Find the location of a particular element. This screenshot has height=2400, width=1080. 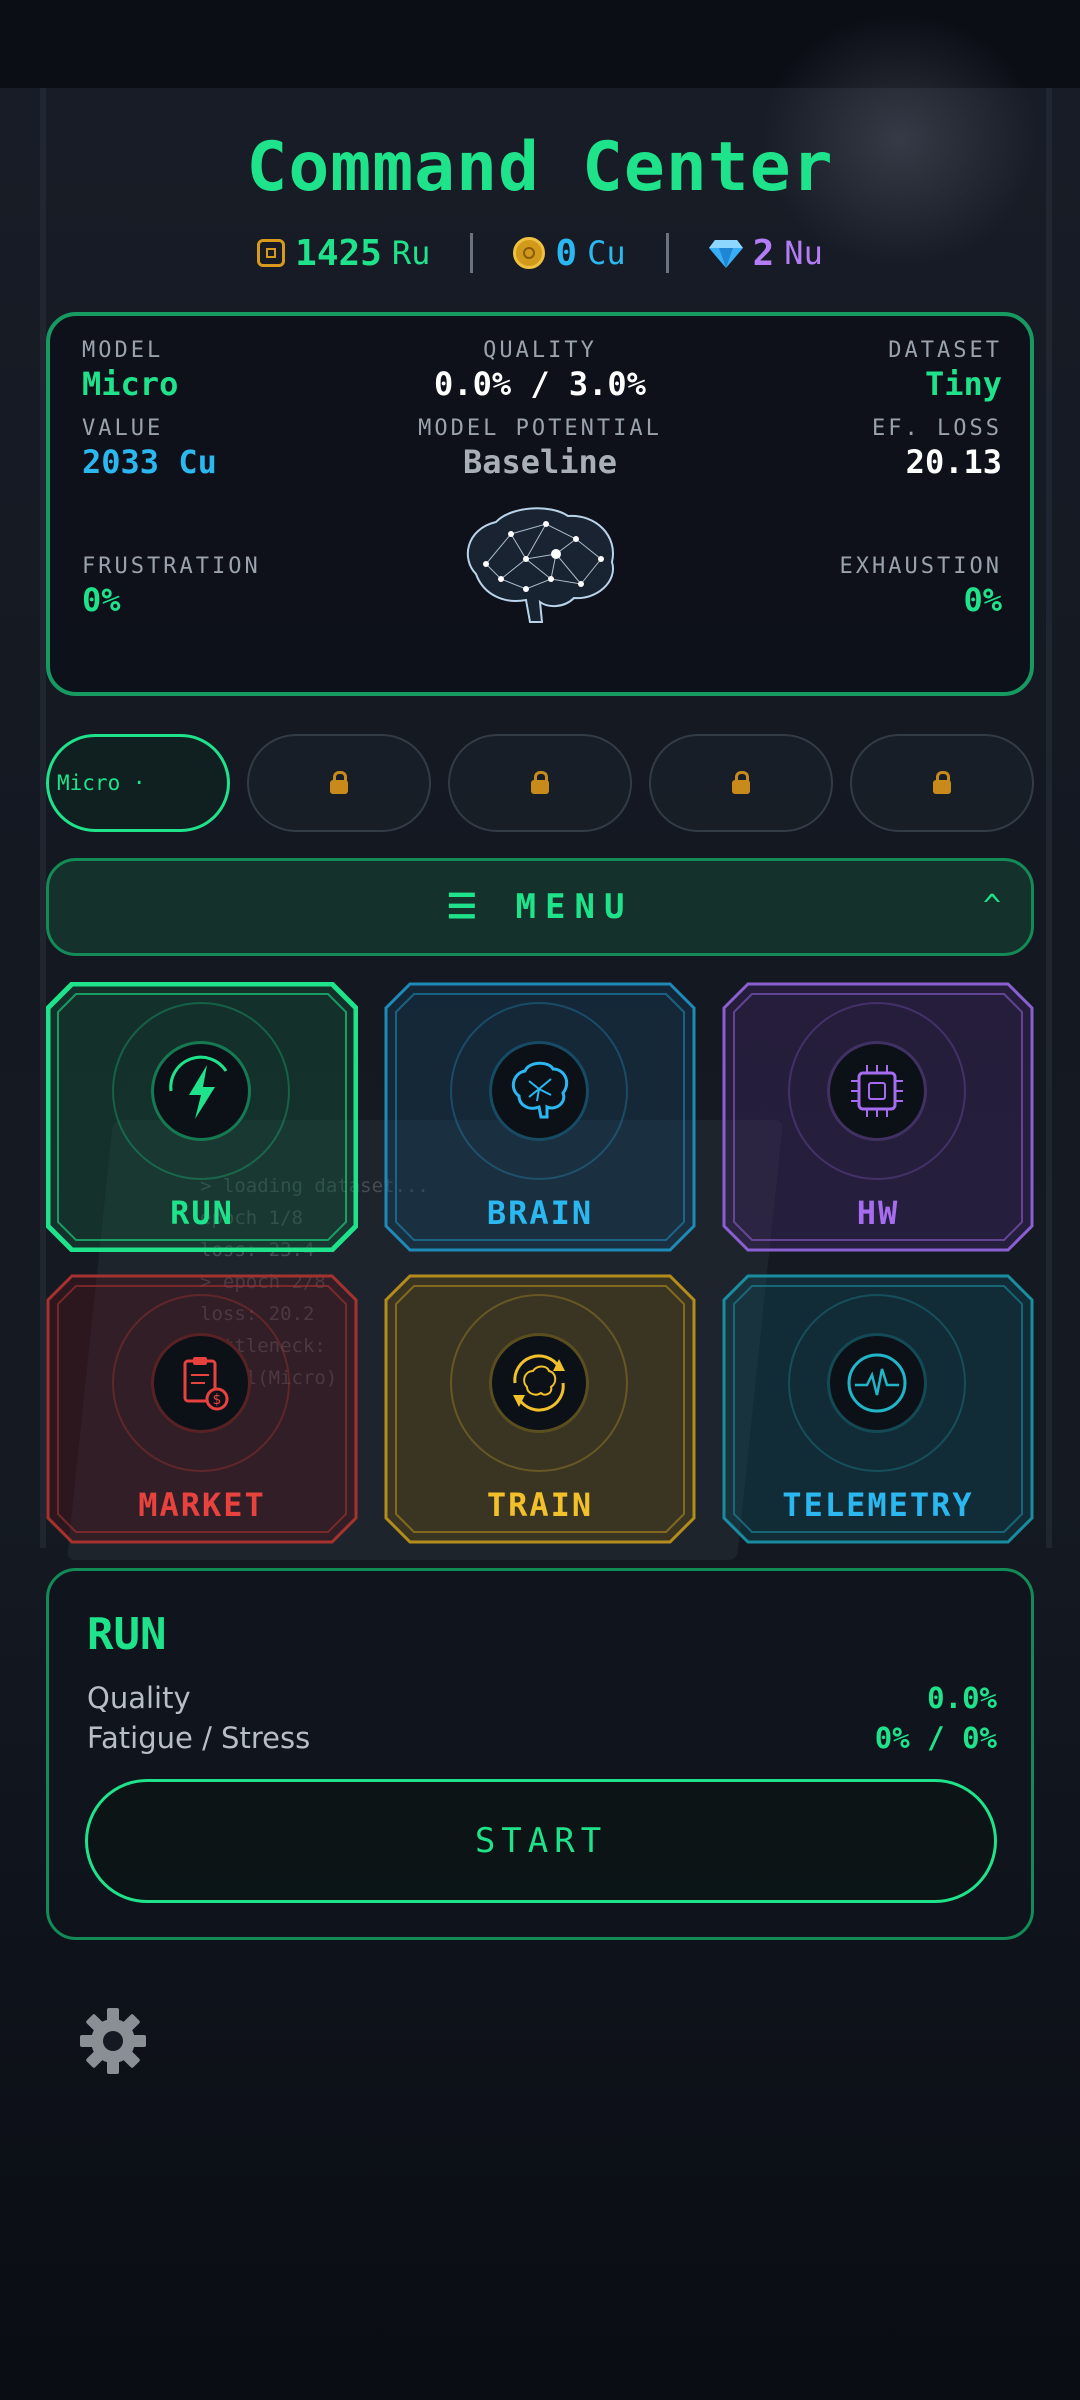

row-label: Fatigue / Stress is located at coordinates (199, 1738).